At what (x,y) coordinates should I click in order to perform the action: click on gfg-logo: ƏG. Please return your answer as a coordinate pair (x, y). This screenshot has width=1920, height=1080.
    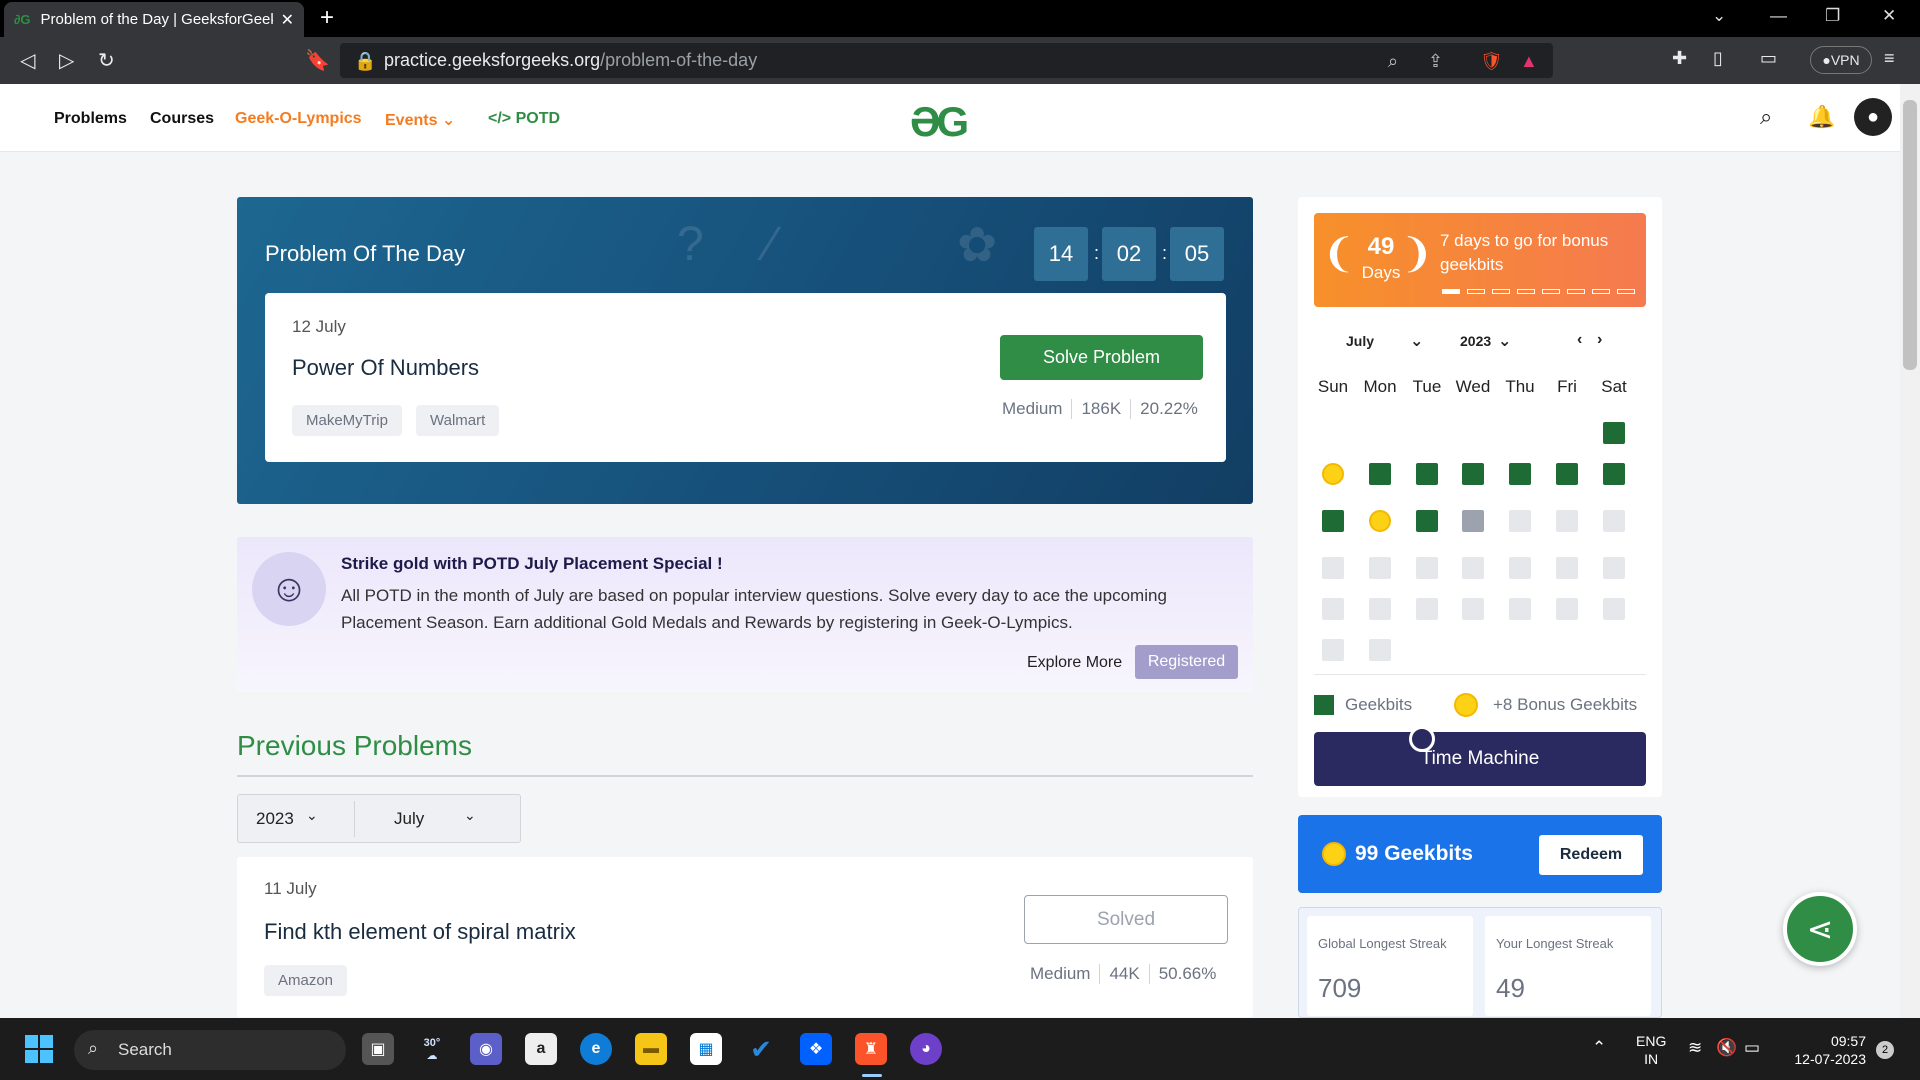
    Looking at the image, I should click on (939, 122).